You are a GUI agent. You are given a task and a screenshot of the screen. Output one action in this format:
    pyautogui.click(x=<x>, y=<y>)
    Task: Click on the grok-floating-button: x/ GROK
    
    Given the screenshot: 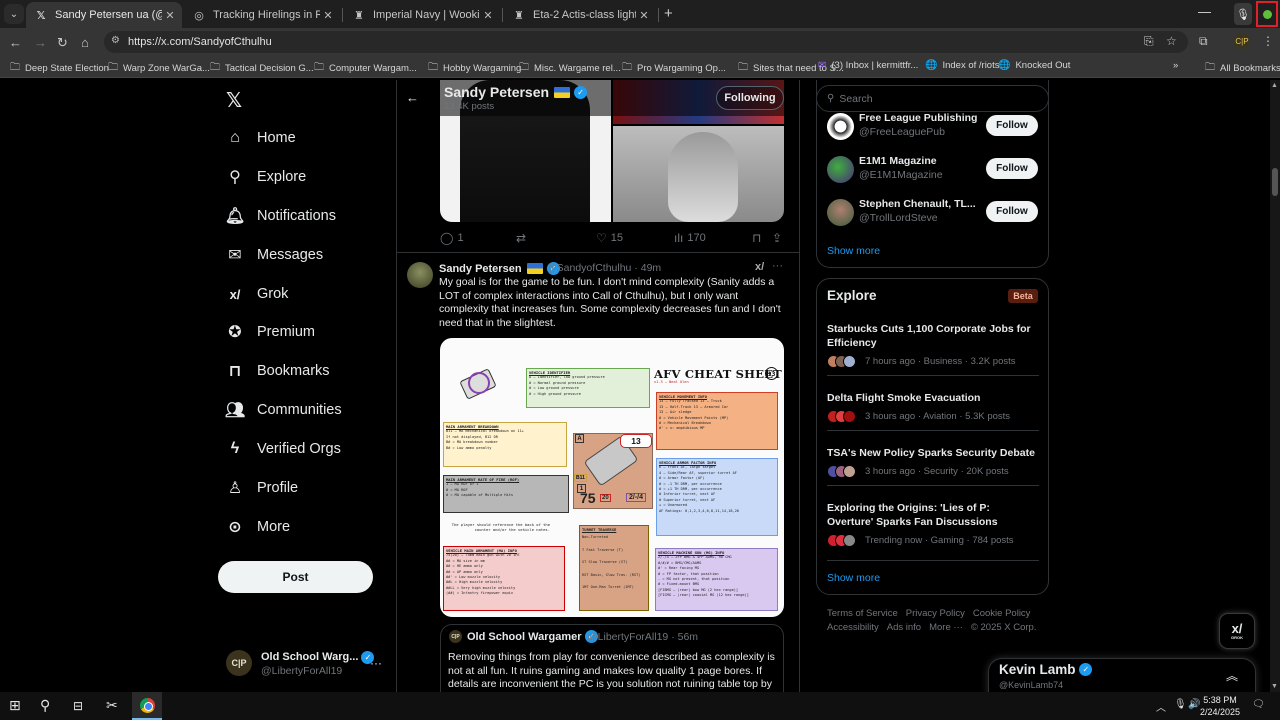 What is the action you would take?
    pyautogui.click(x=1237, y=631)
    